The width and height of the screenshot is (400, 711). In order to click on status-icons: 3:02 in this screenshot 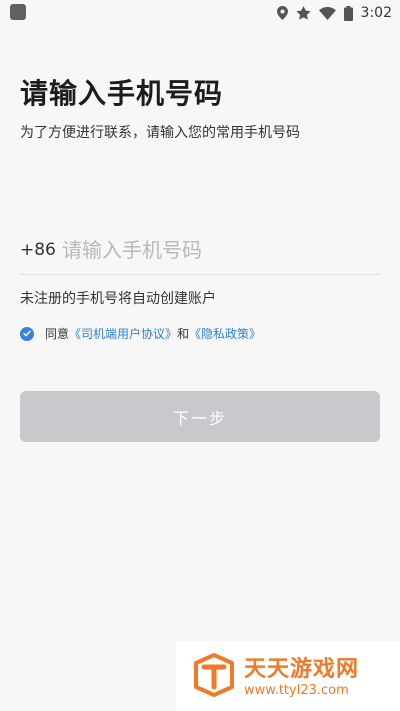, I will do `click(334, 13)`.